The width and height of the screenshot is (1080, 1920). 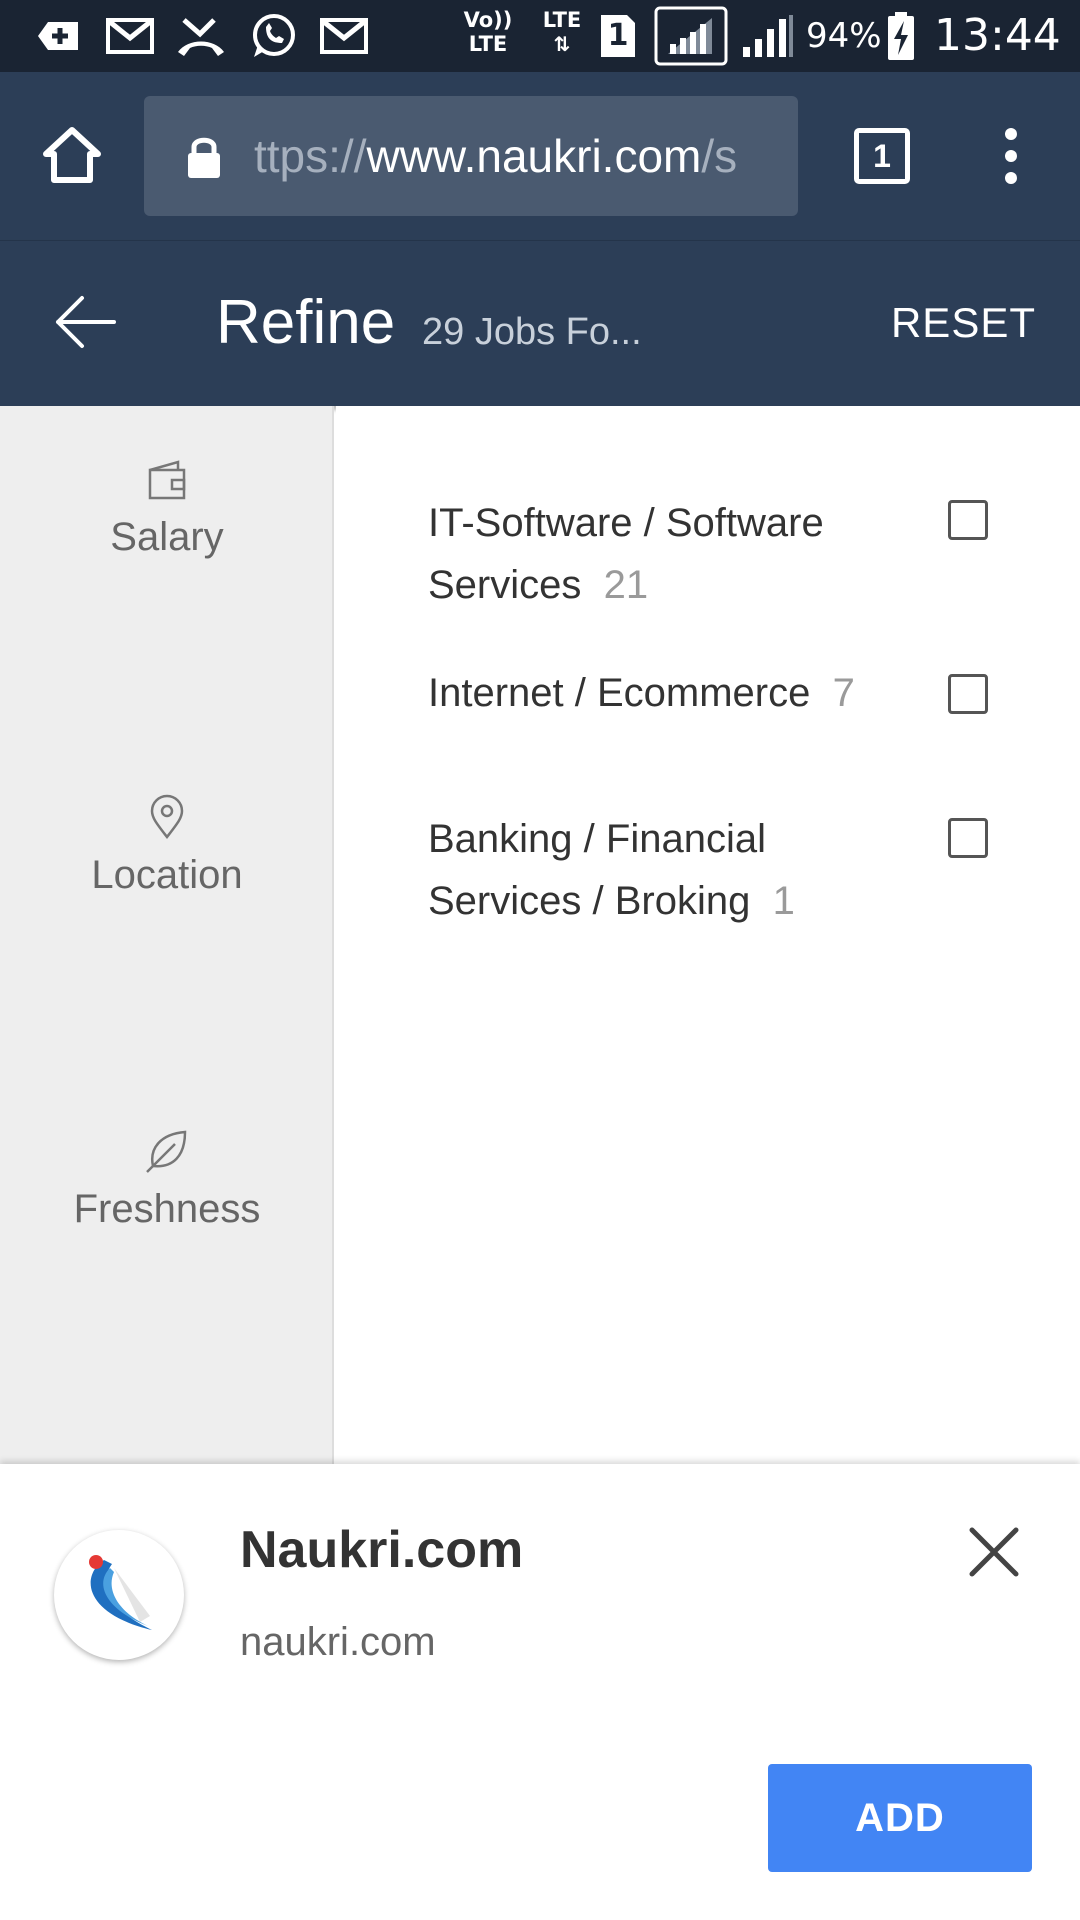 What do you see at coordinates (626, 585) in the screenshot?
I see `option-count: 21` at bounding box center [626, 585].